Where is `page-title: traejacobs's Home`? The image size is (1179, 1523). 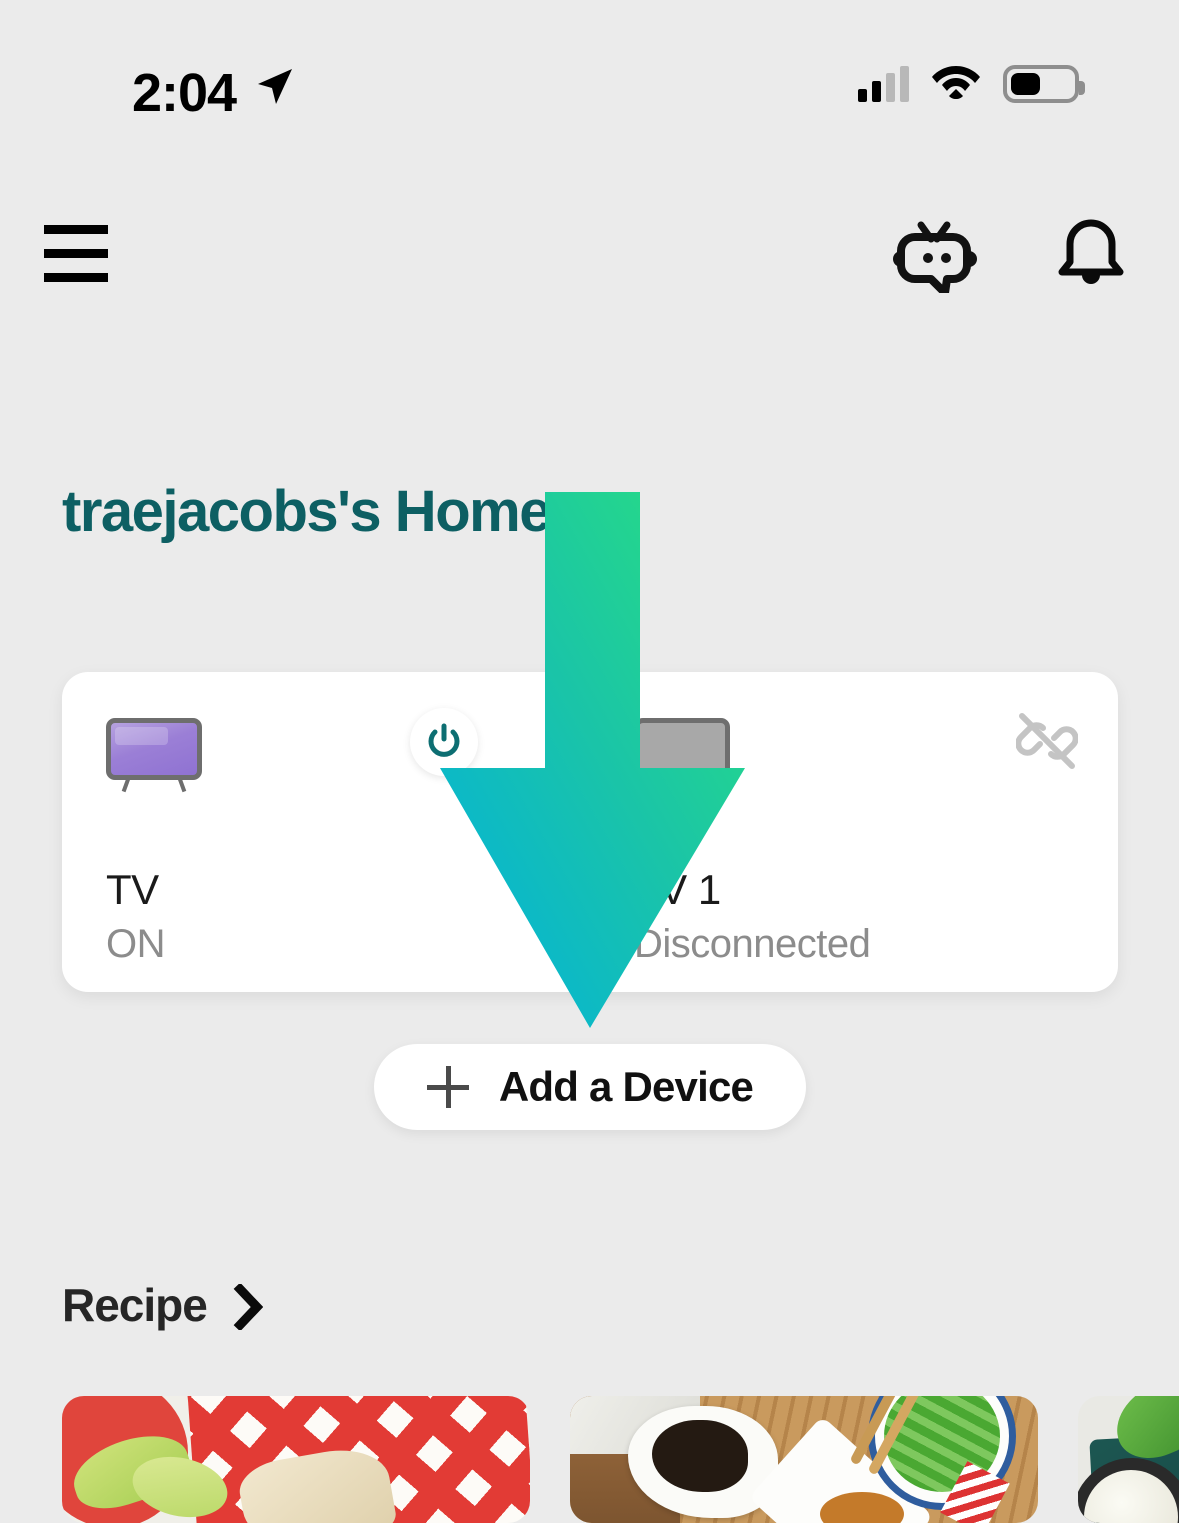 page-title: traejacobs's Home is located at coordinates (306, 511).